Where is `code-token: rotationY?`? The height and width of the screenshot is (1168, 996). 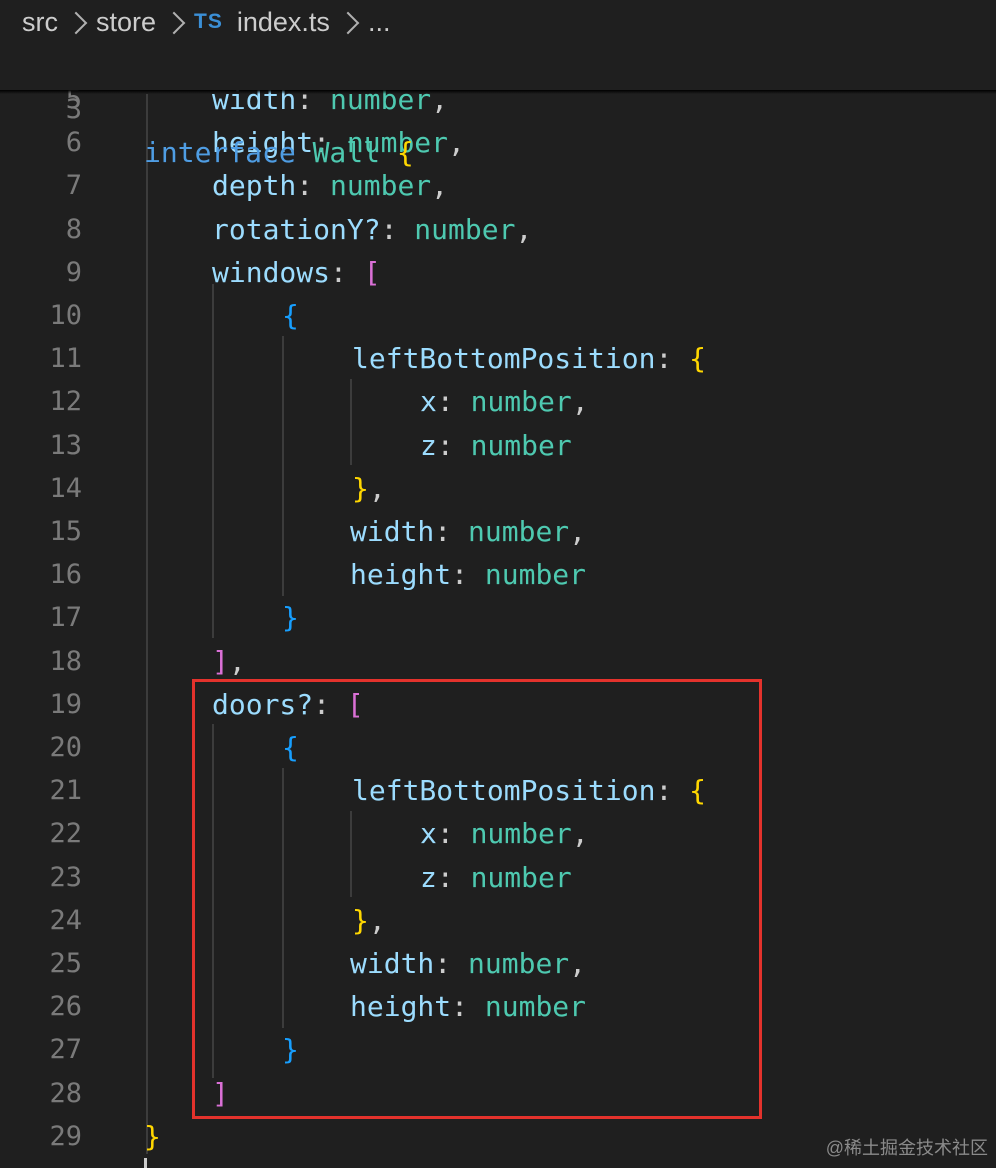
code-token: rotationY? is located at coordinates (296, 229).